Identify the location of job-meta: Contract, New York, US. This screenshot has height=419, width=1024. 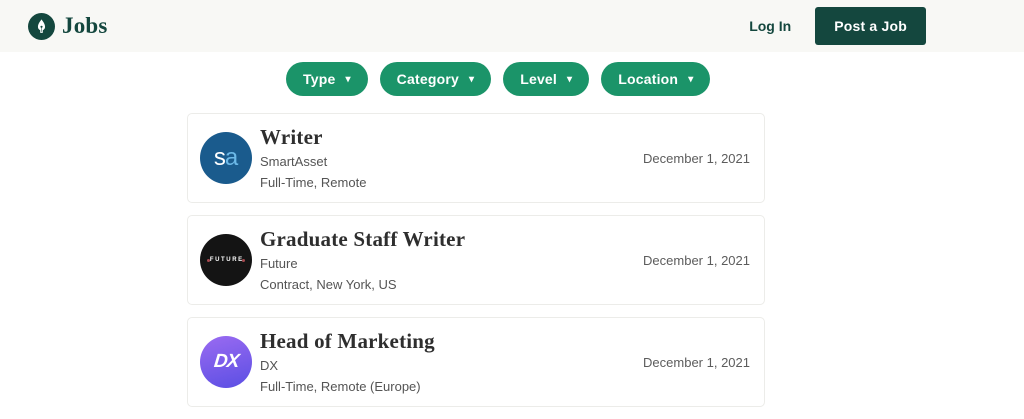
(328, 285).